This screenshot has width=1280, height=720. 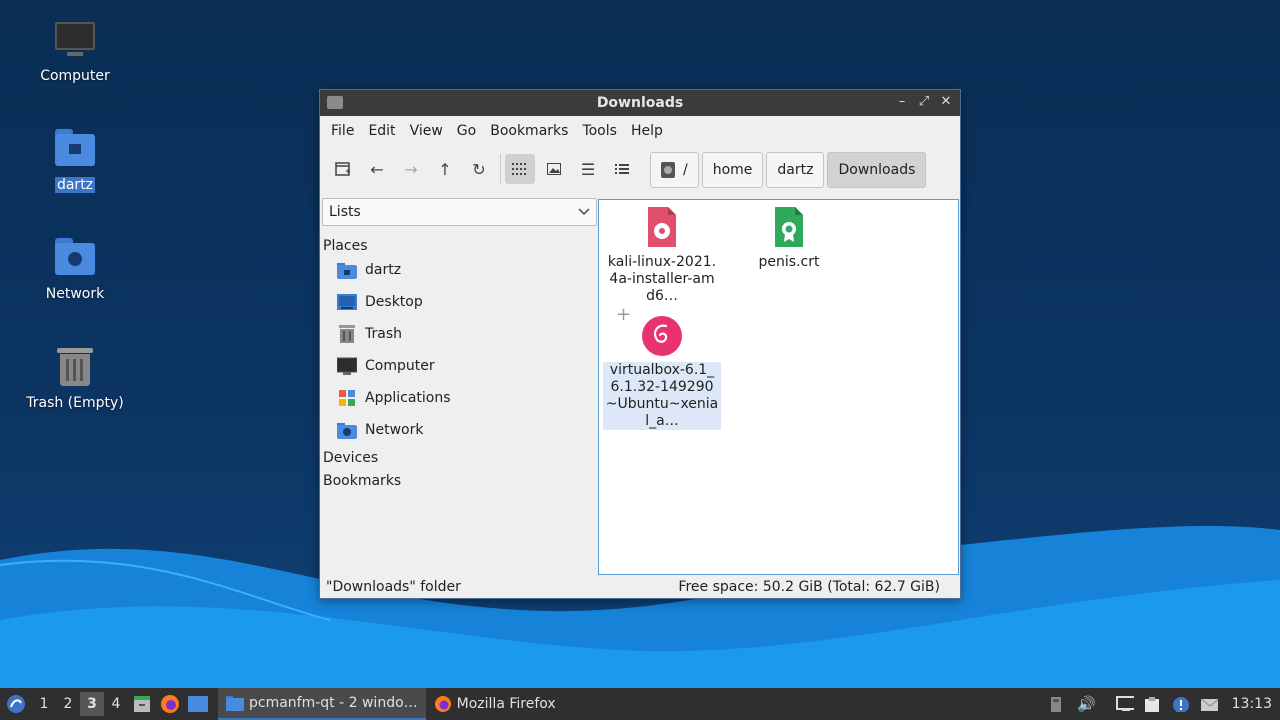 What do you see at coordinates (343, 169) in the screenshot?
I see `new-tab-icon` at bounding box center [343, 169].